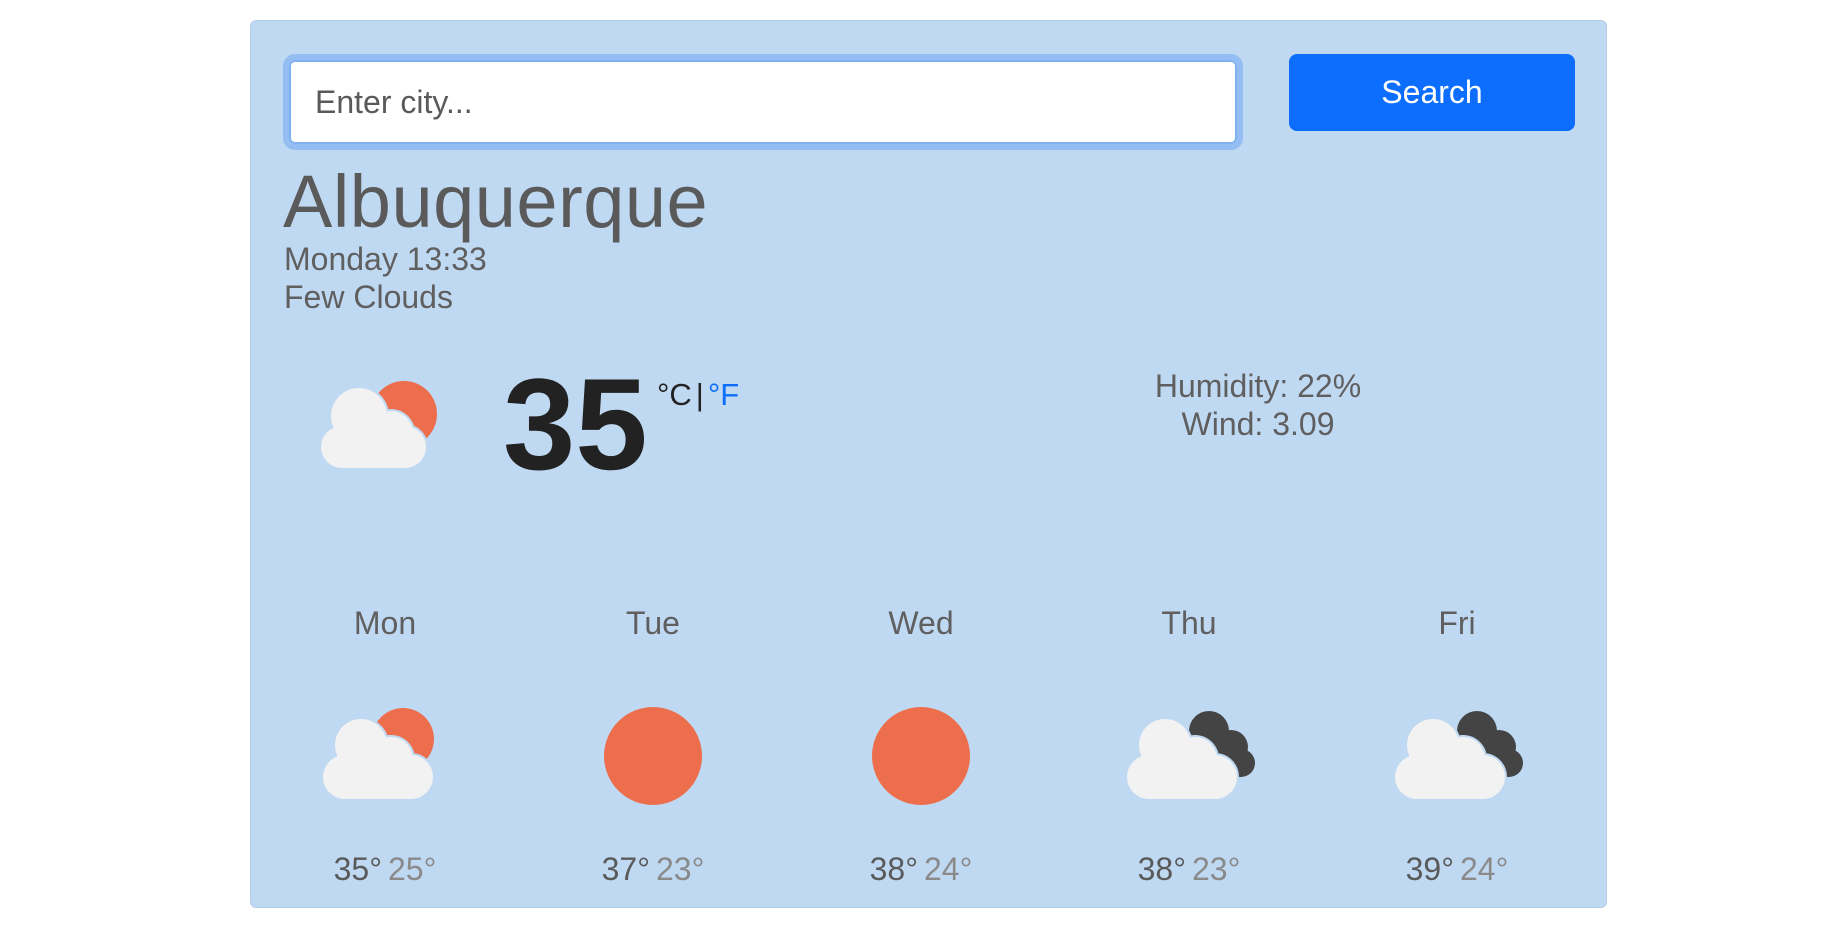 The width and height of the screenshot is (1834, 929). I want to click on search-button: Search, so click(1432, 92).